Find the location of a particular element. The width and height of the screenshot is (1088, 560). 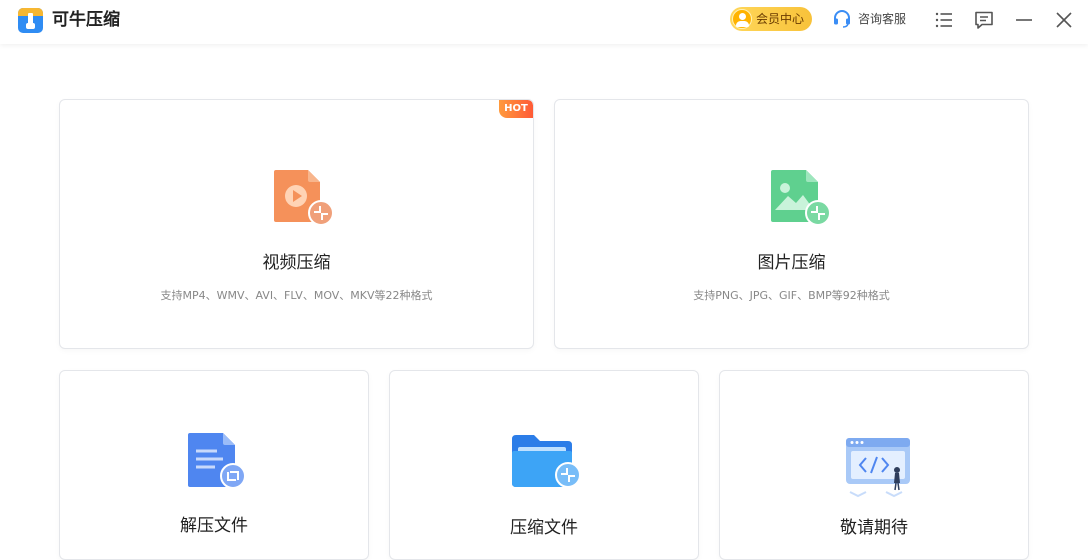

extract-file-card: 解压文件 is located at coordinates (214, 465).